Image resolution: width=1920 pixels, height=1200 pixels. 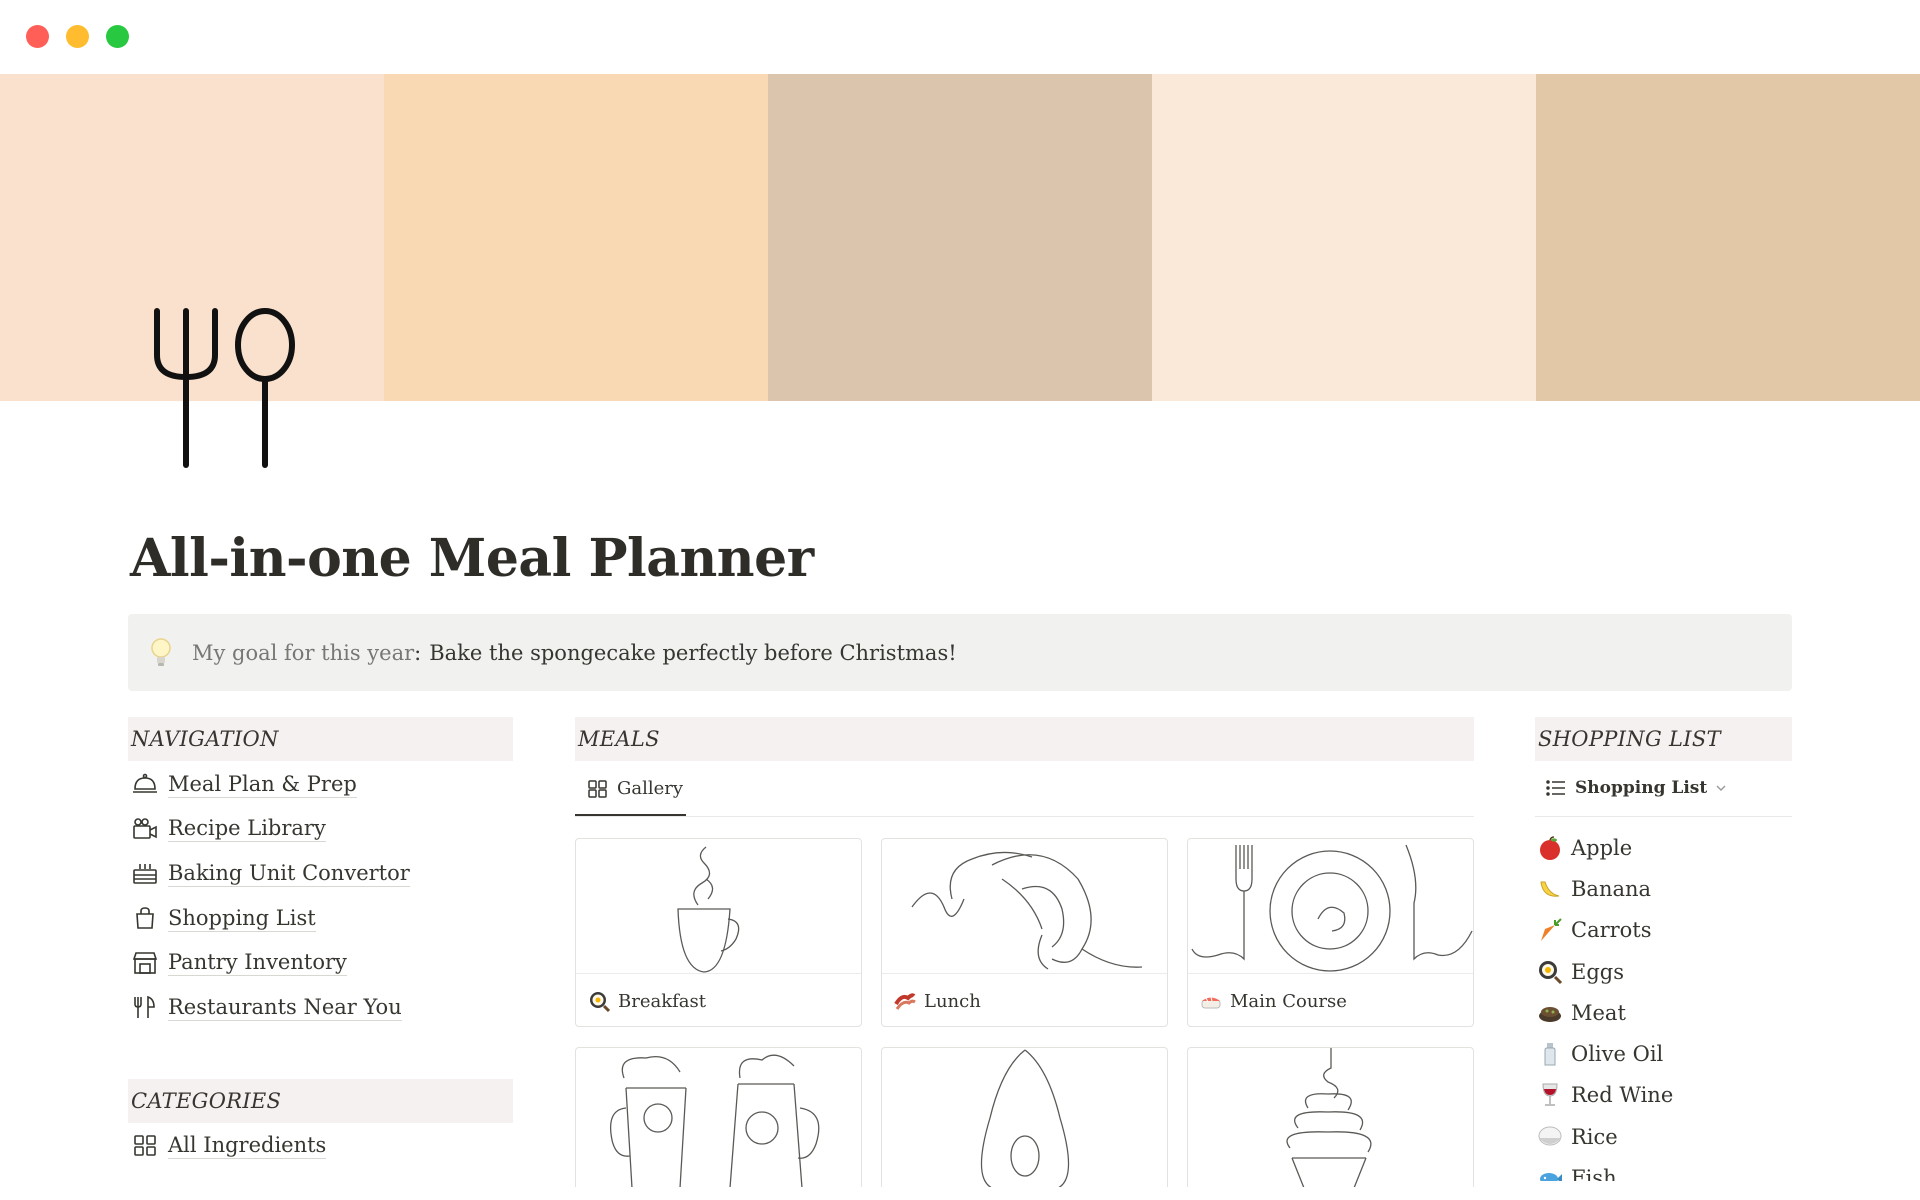 What do you see at coordinates (145, 963) in the screenshot?
I see `storefront-icon` at bounding box center [145, 963].